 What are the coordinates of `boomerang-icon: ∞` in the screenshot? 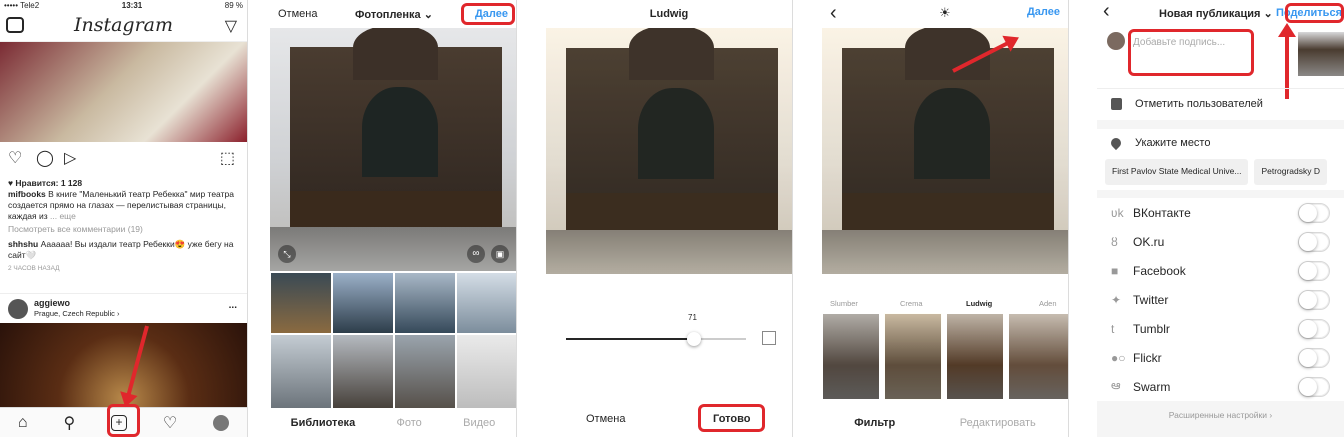 It's located at (476, 254).